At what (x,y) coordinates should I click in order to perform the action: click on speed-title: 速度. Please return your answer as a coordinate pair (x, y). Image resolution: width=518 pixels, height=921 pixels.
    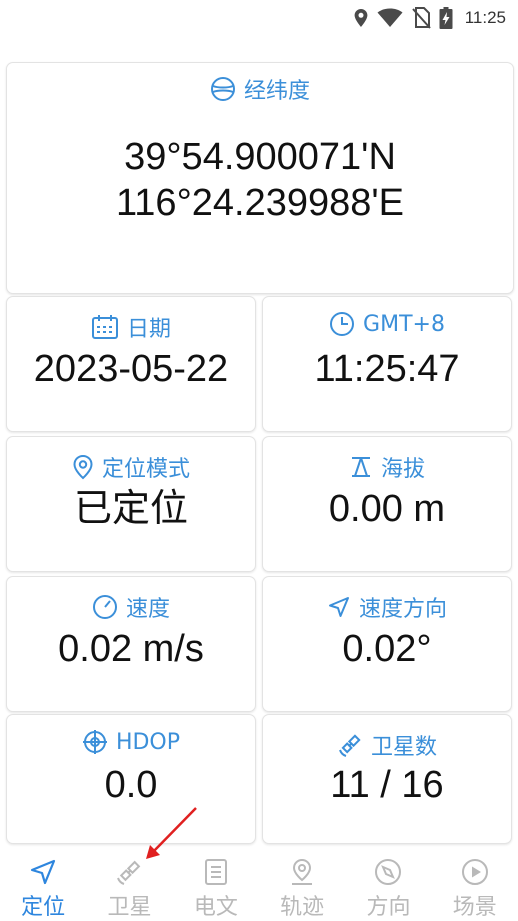
    Looking at the image, I should click on (131, 607).